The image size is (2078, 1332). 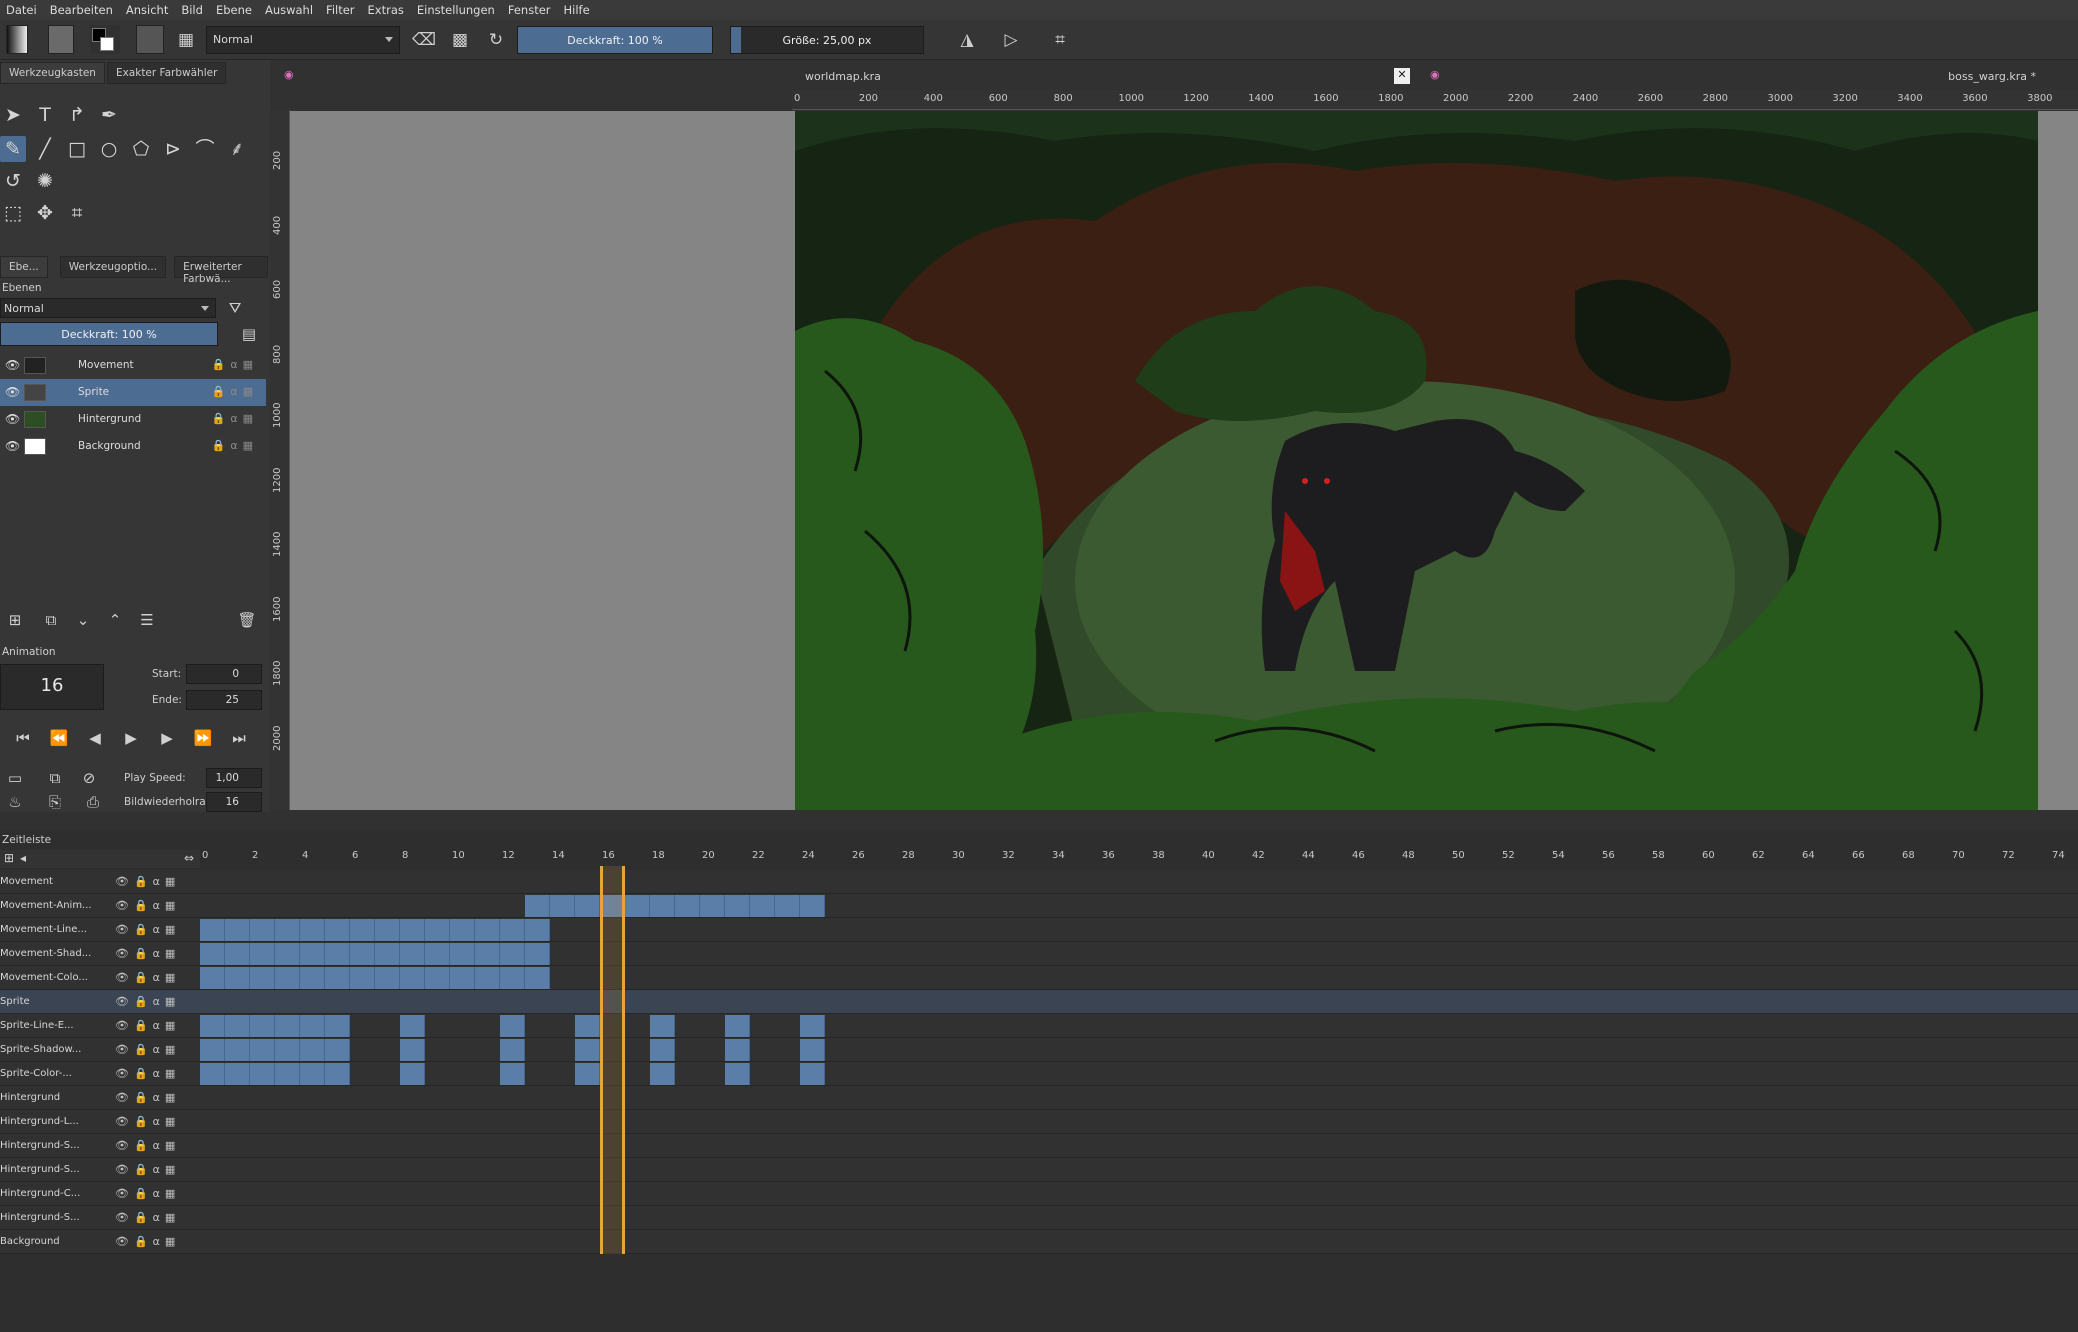 What do you see at coordinates (133, 392) in the screenshot?
I see `layer-row-selected: 👁 Sprite 🔒α▦` at bounding box center [133, 392].